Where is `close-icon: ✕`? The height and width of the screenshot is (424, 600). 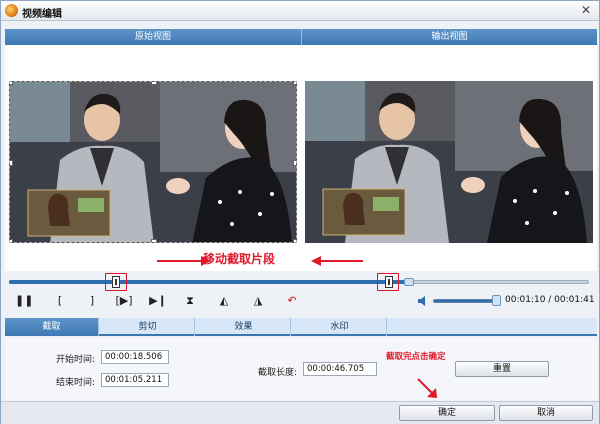
close-icon: ✕ is located at coordinates (586, 10).